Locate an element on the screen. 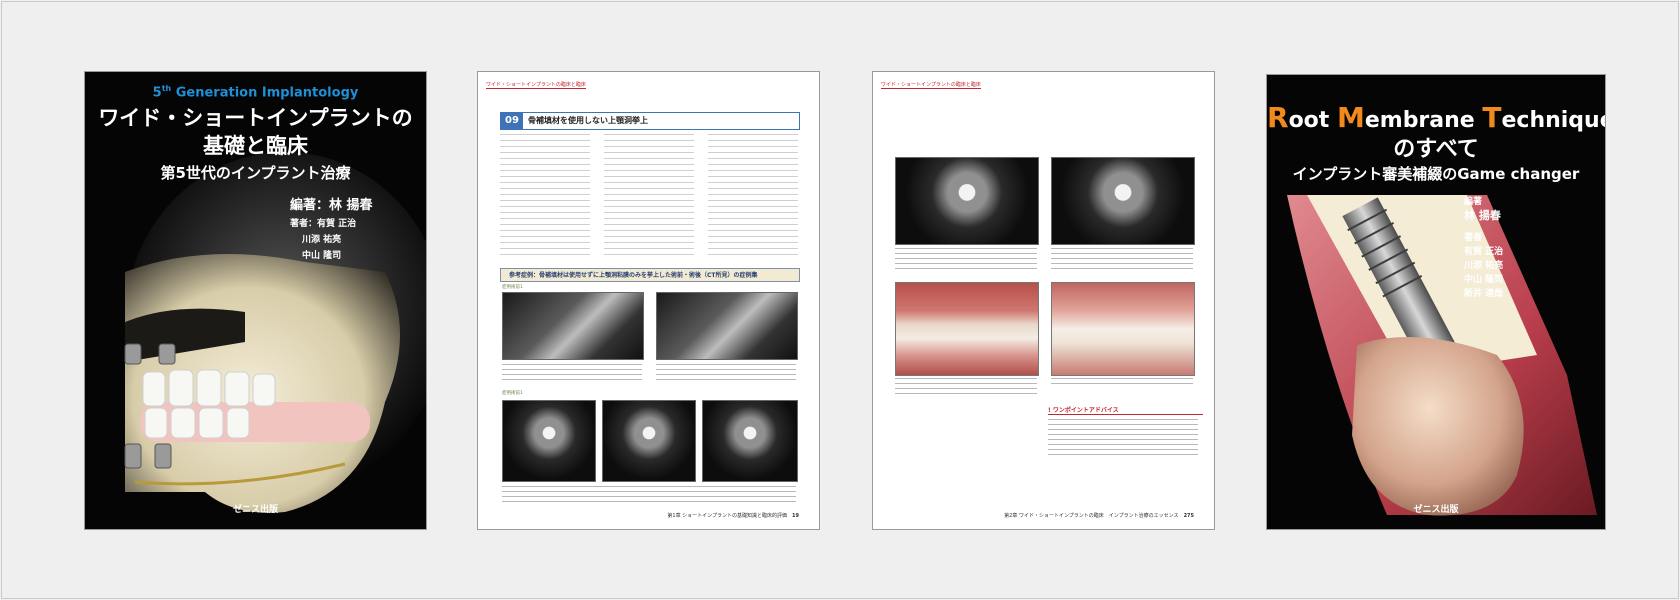 The image size is (1680, 600). book-subtitle: 第5世代のインプラント治療 is located at coordinates (255, 173).